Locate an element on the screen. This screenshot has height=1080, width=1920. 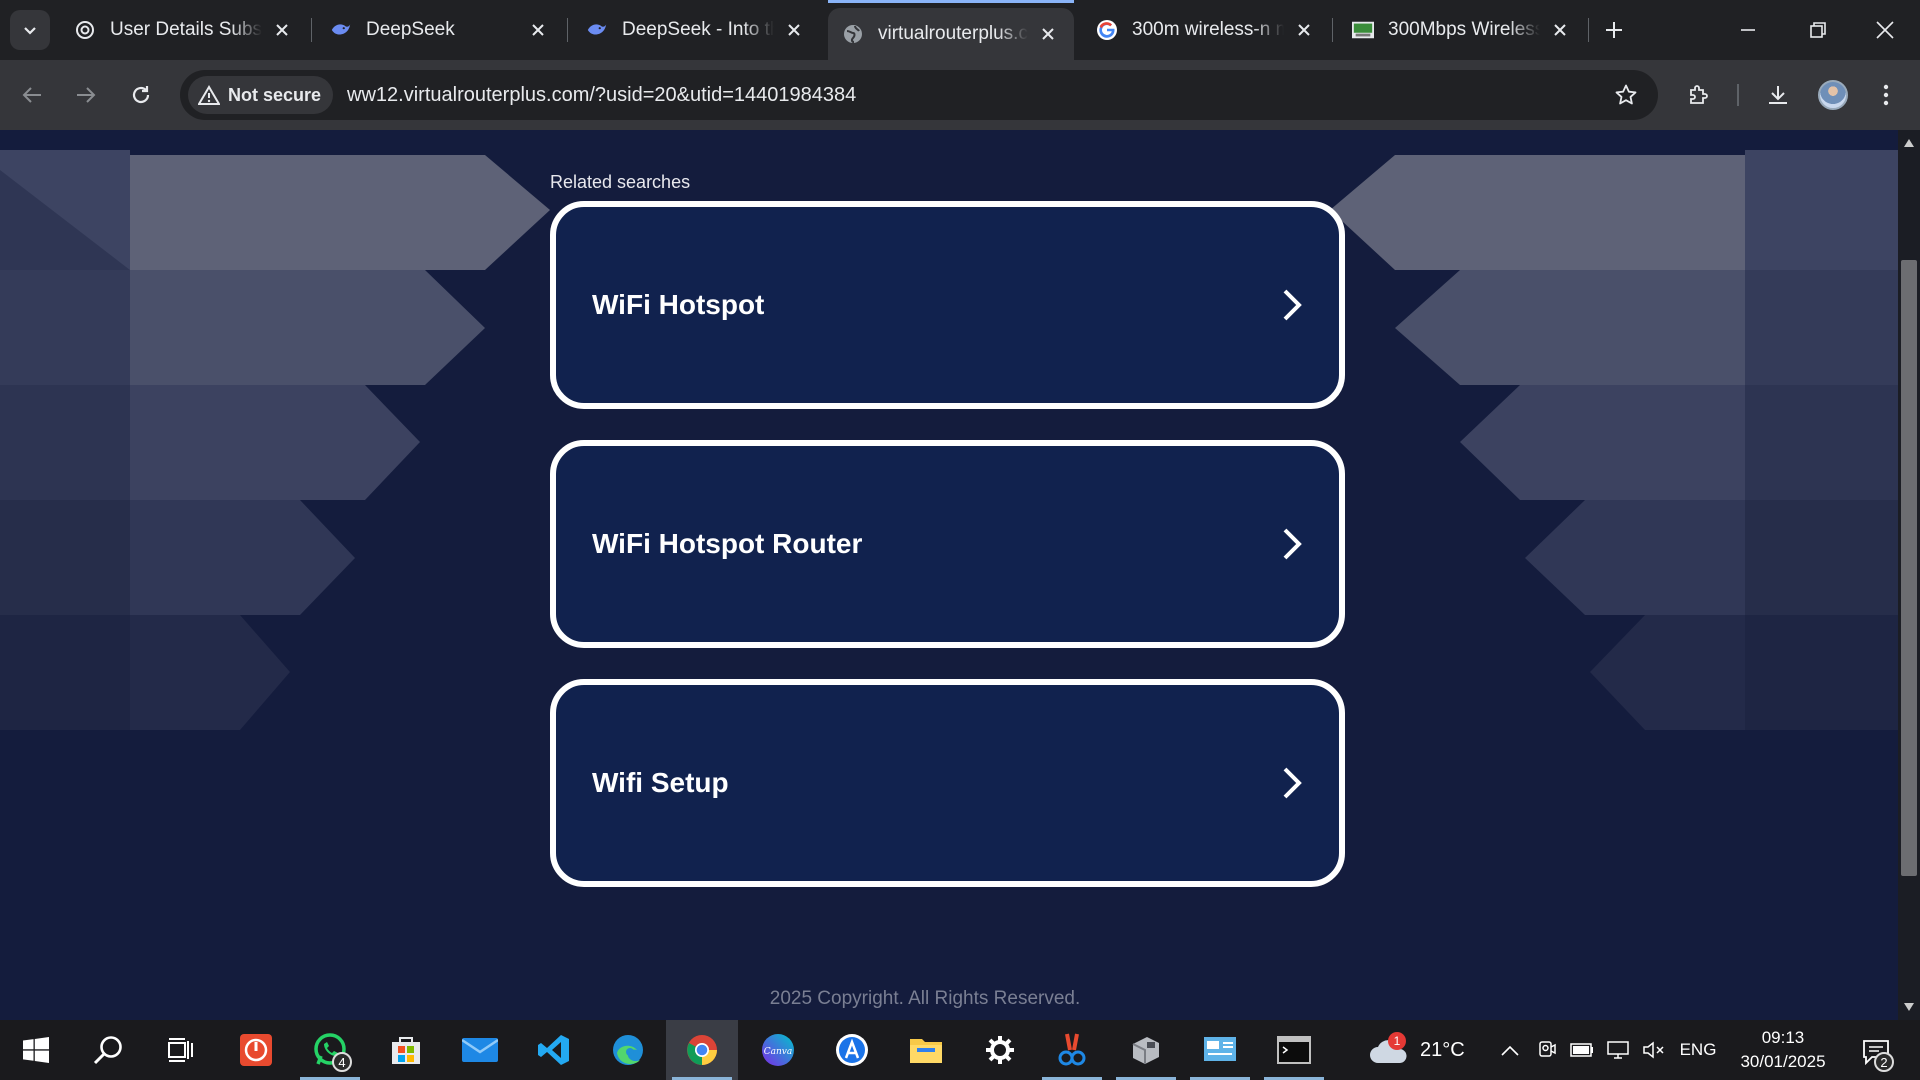
tab-search-button is located at coordinates (30, 30).